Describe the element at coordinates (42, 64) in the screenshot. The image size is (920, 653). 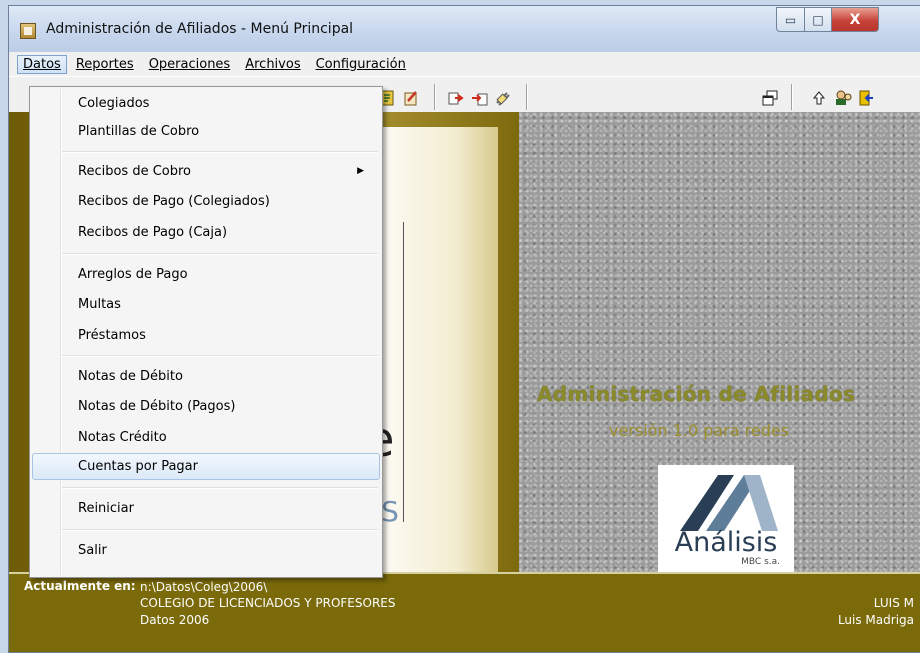
I see `menu-datos: Datos` at that location.